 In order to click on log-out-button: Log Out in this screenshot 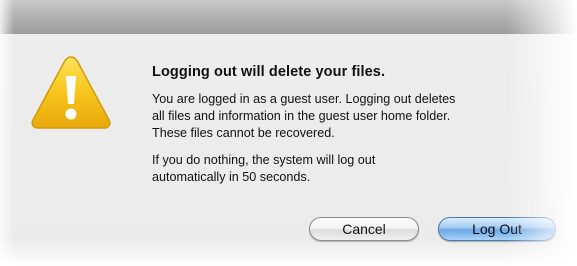, I will do `click(497, 229)`.